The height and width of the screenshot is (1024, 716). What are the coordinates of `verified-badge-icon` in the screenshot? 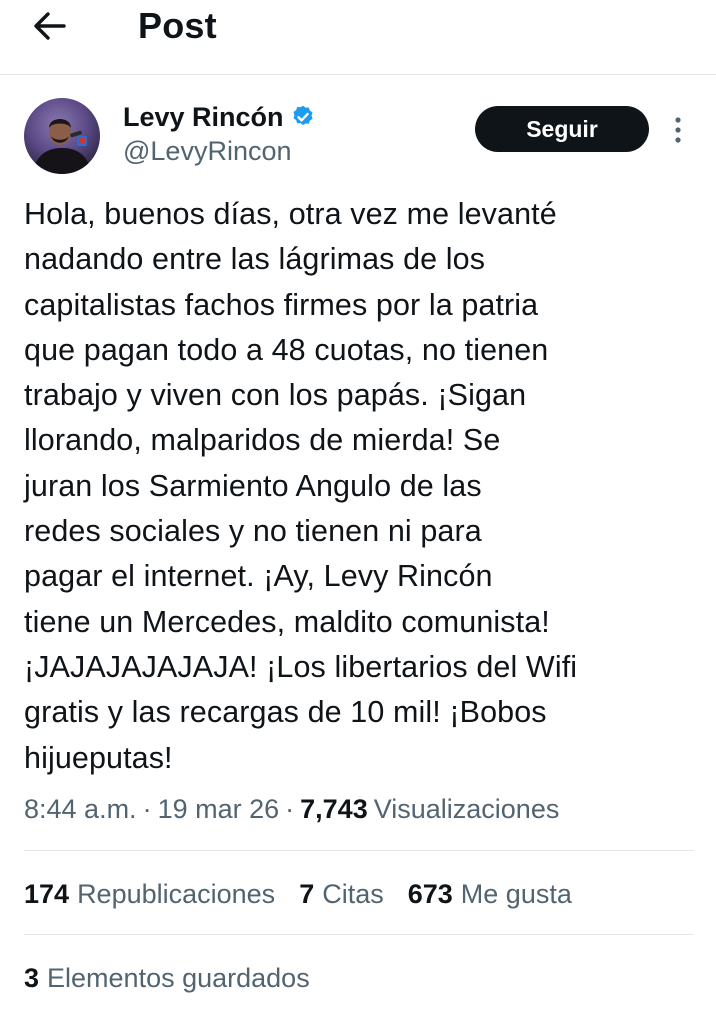 It's located at (303, 117).